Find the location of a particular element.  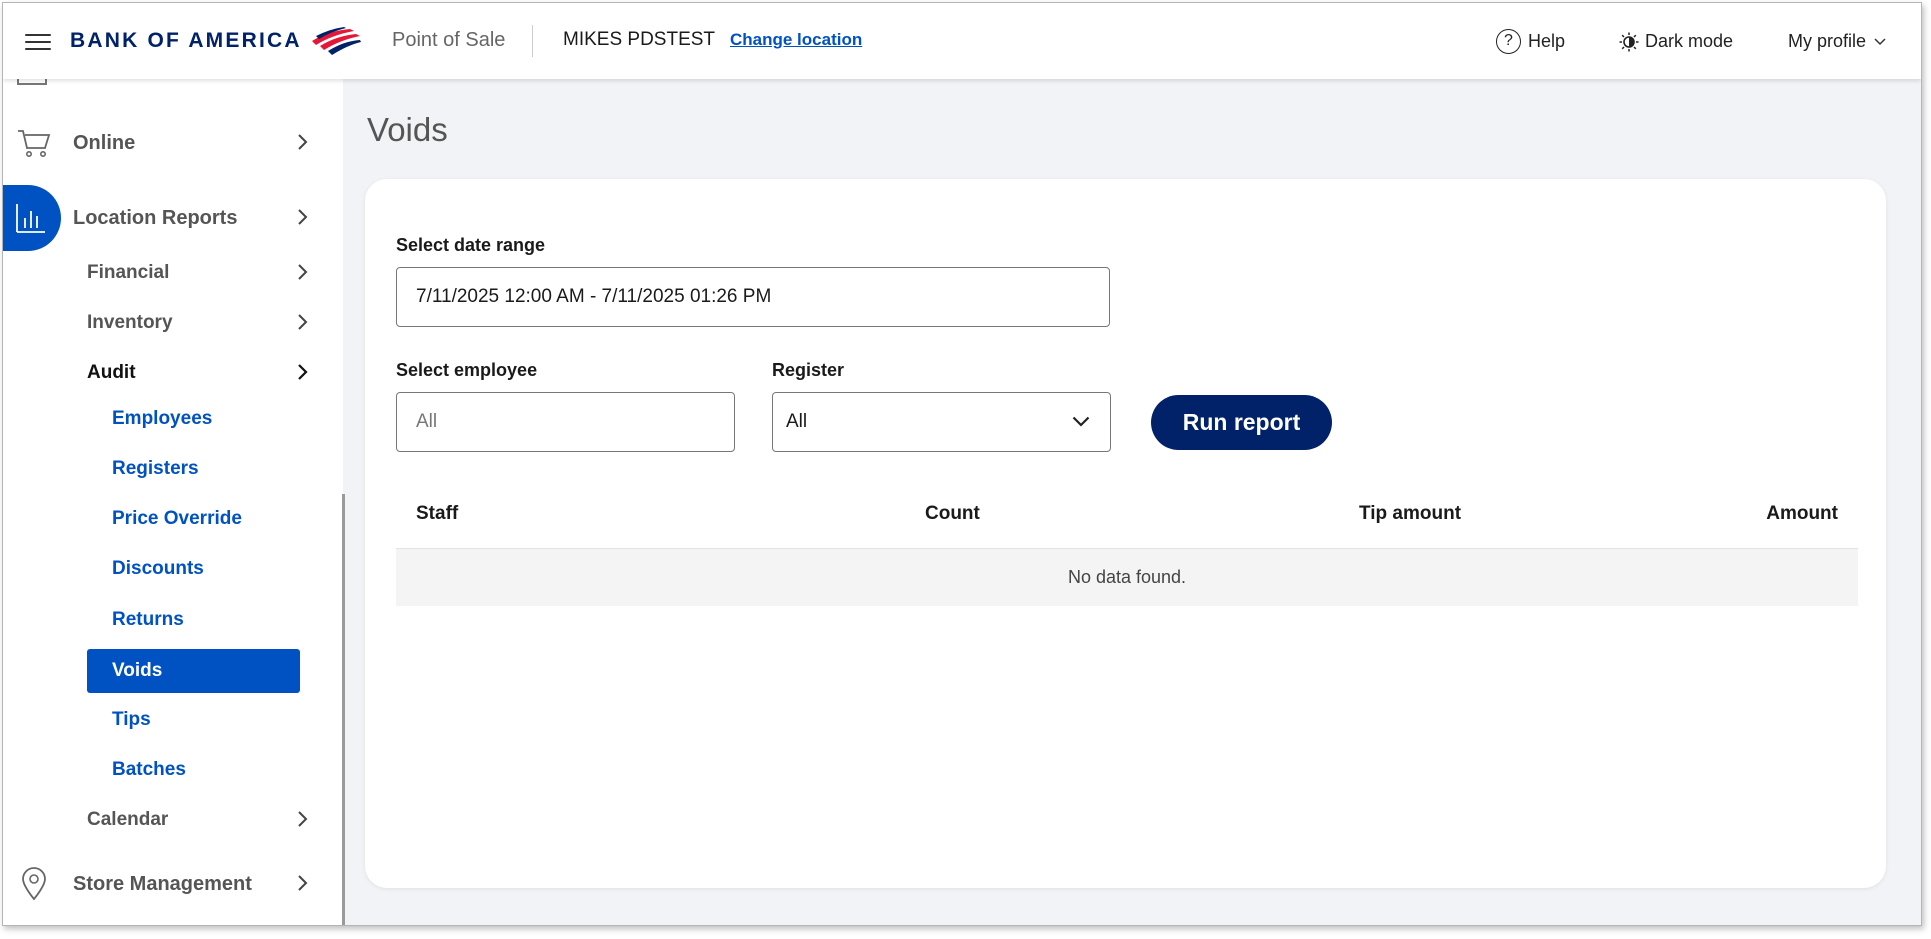

sidebar-item-calendar: Calendar is located at coordinates (205, 820).